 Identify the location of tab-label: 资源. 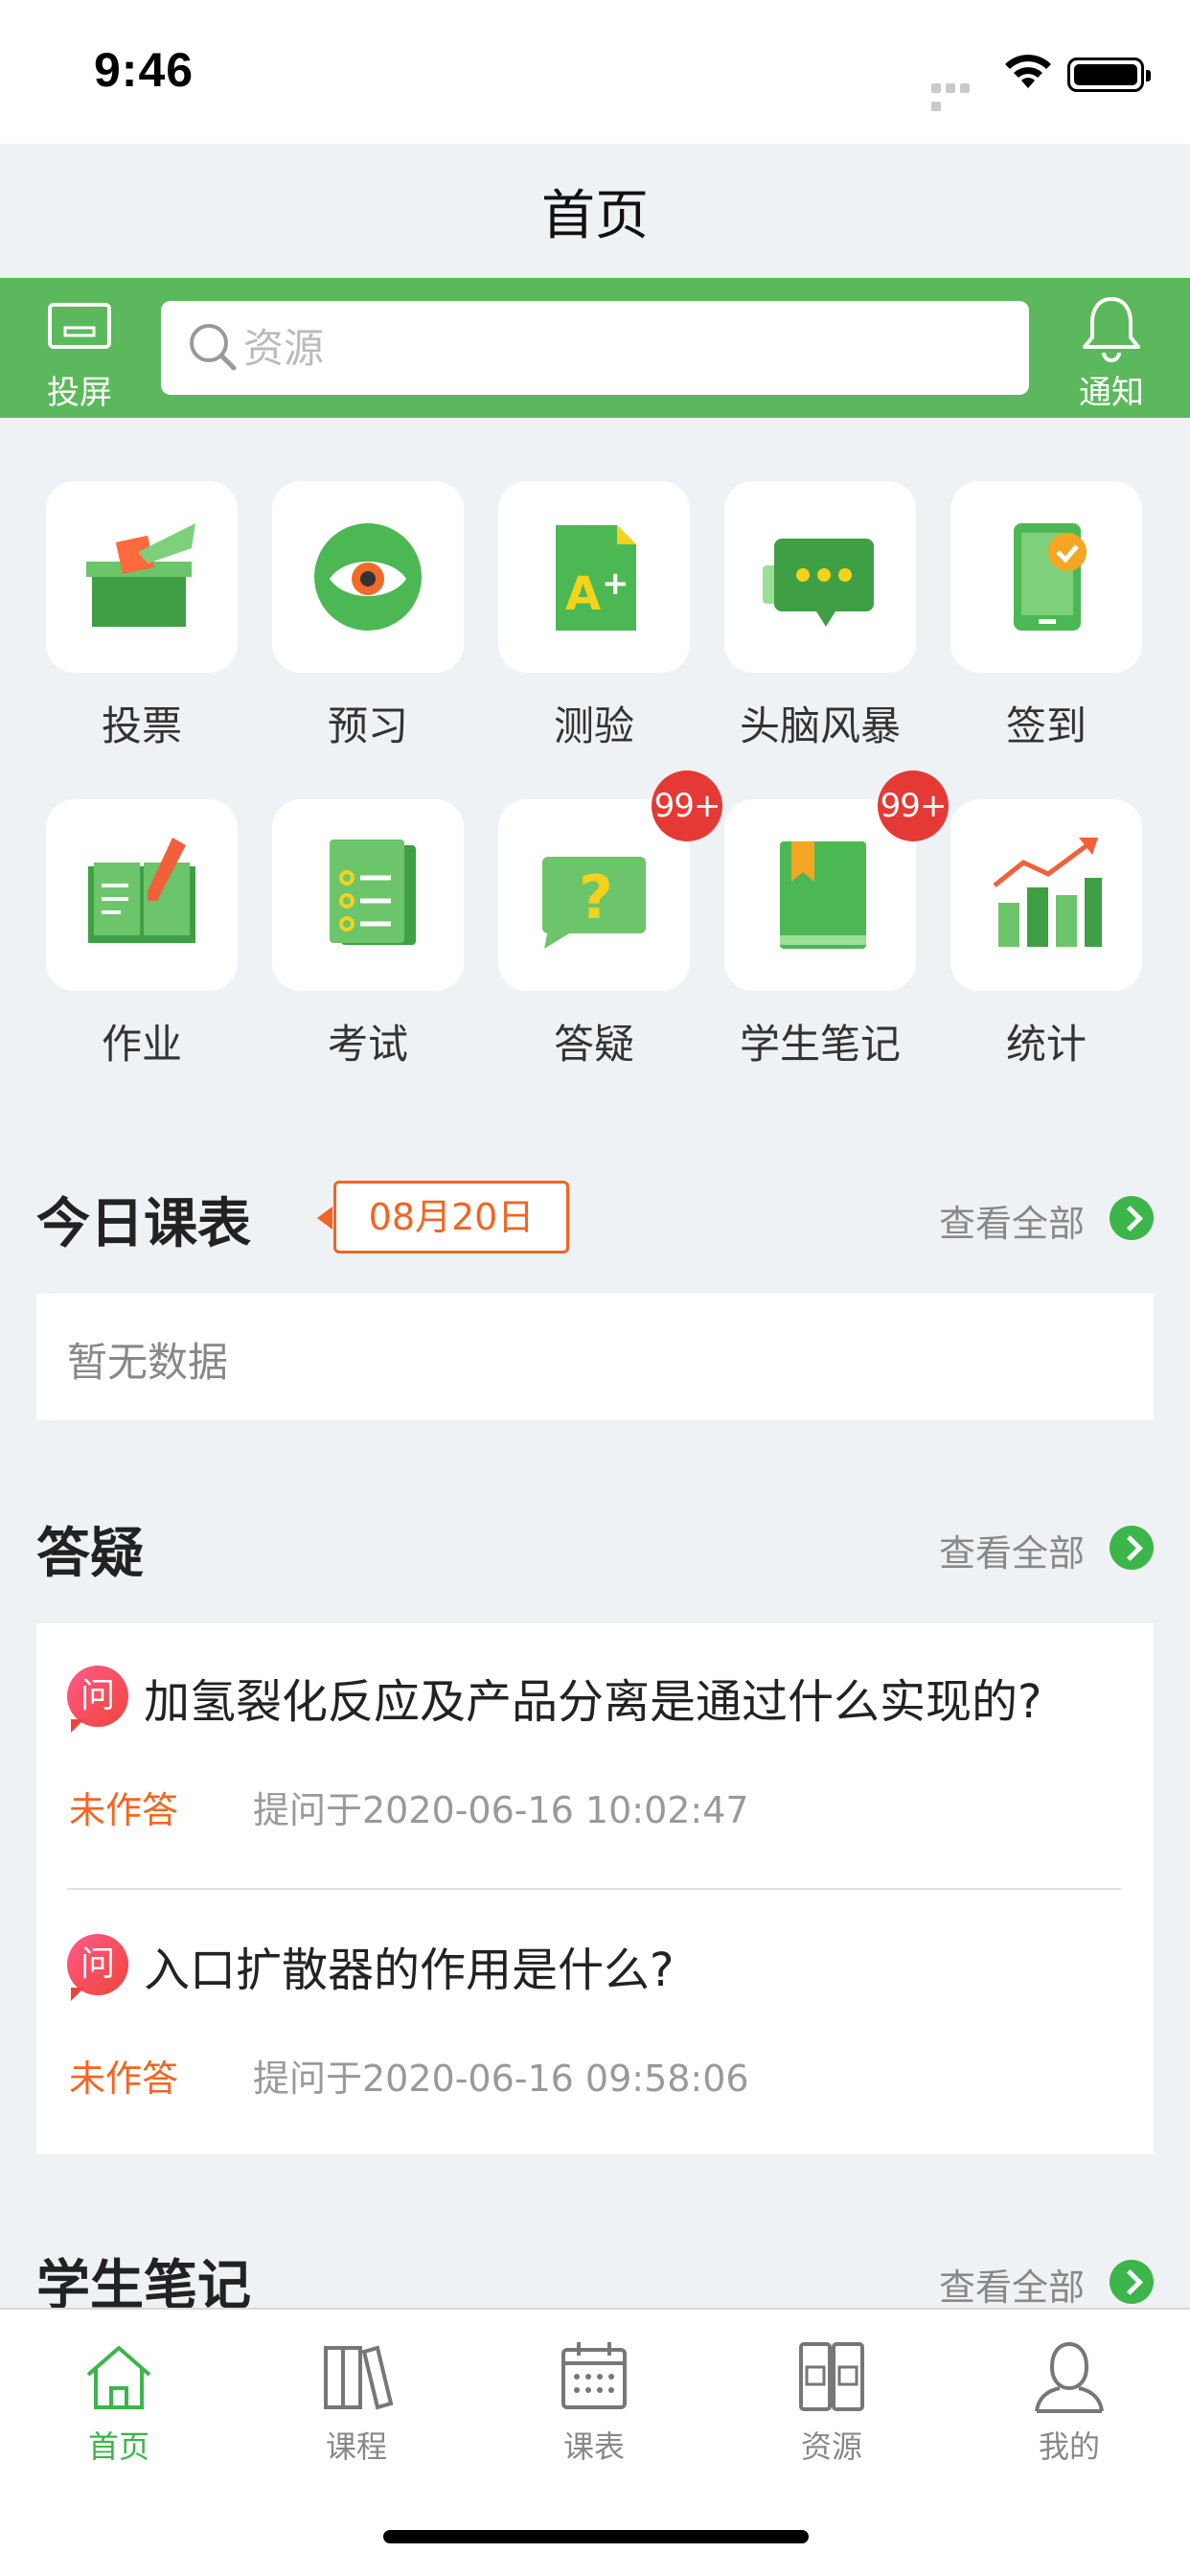
(831, 2446).